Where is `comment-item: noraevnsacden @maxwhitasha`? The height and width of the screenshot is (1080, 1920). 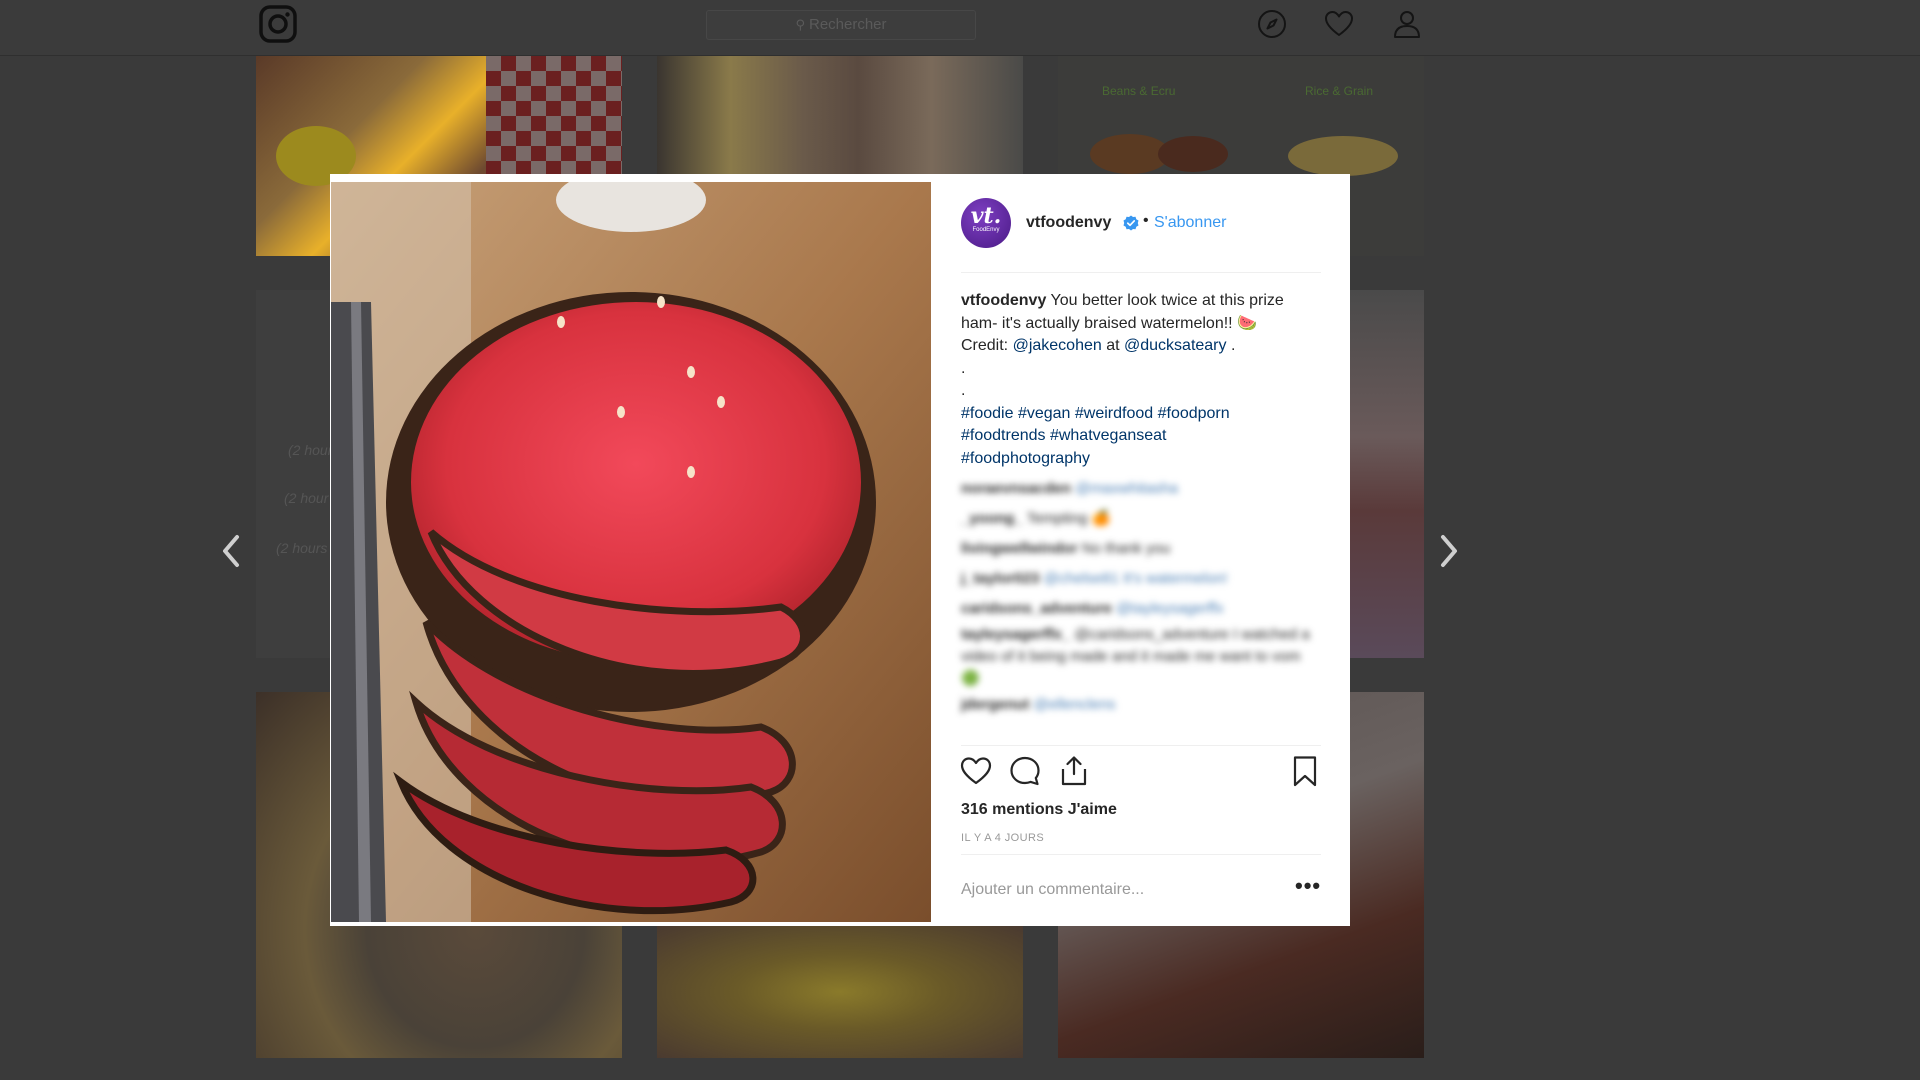
comment-item: noraevnsacden @maxwhitasha is located at coordinates (1141, 489).